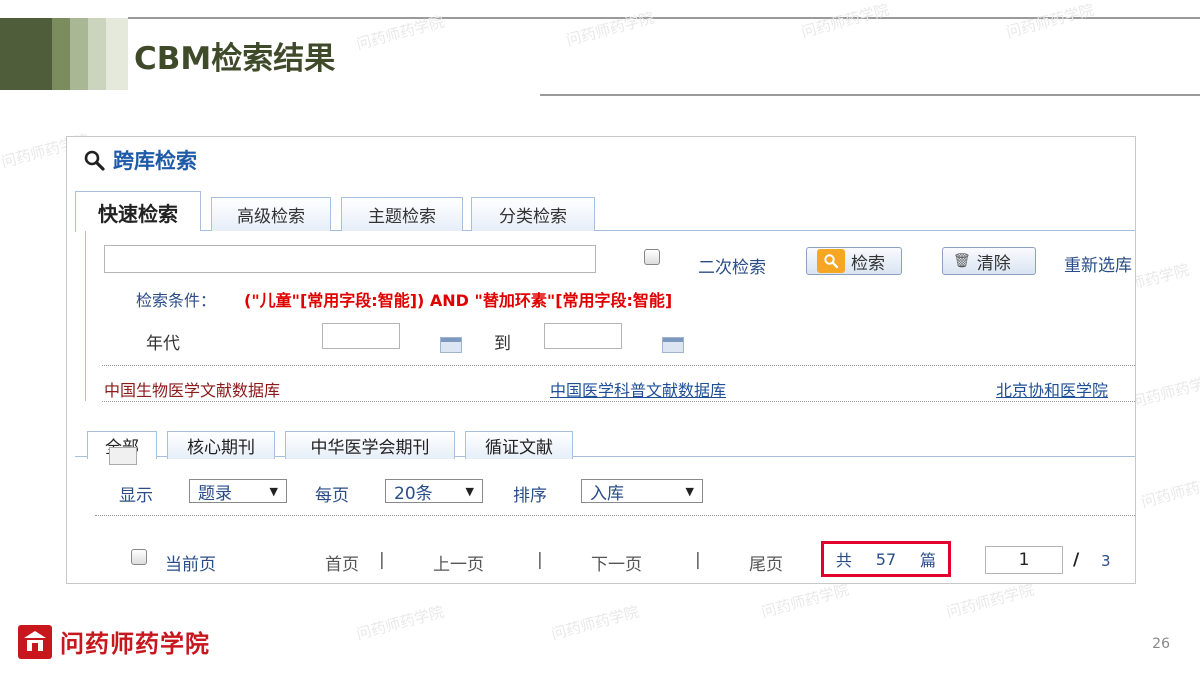 Image resolution: width=1200 pixels, height=675 pixels. What do you see at coordinates (94, 160) in the screenshot?
I see `search-icon` at bounding box center [94, 160].